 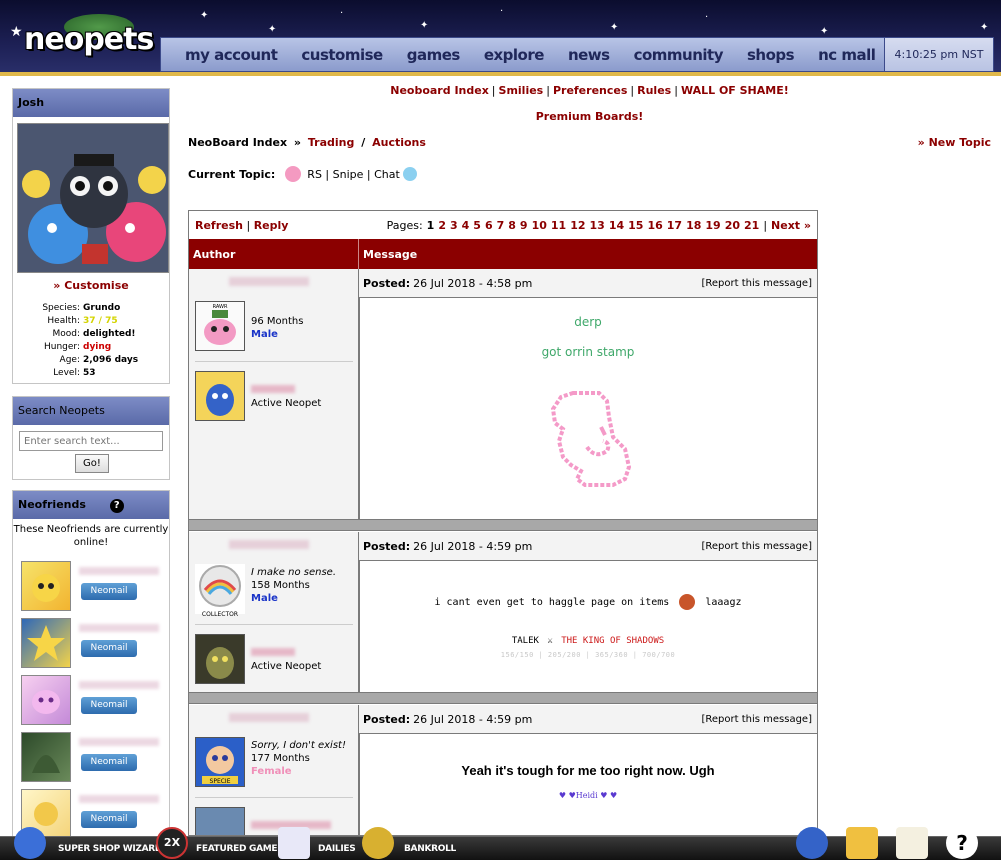 I want to click on 2x-badge-icon: 2X, so click(x=172, y=843).